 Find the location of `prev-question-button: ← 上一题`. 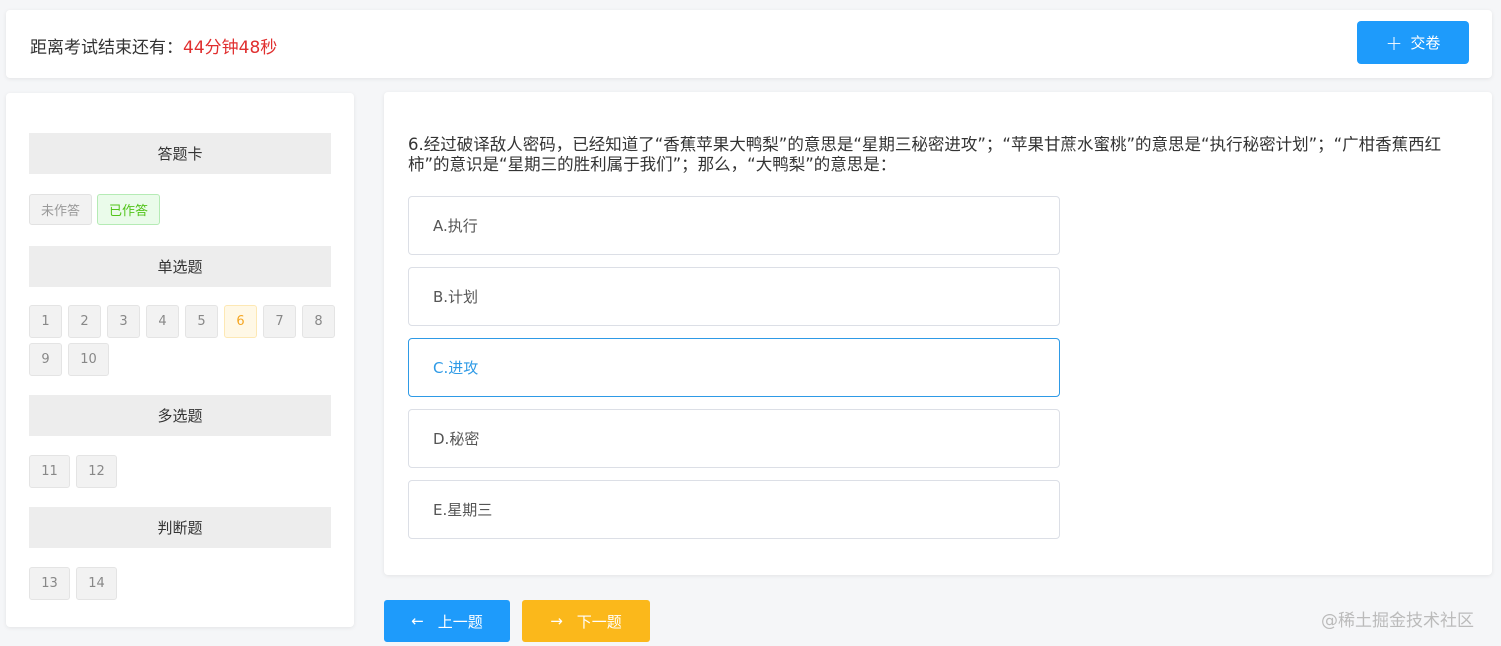

prev-question-button: ← 上一题 is located at coordinates (447, 621).